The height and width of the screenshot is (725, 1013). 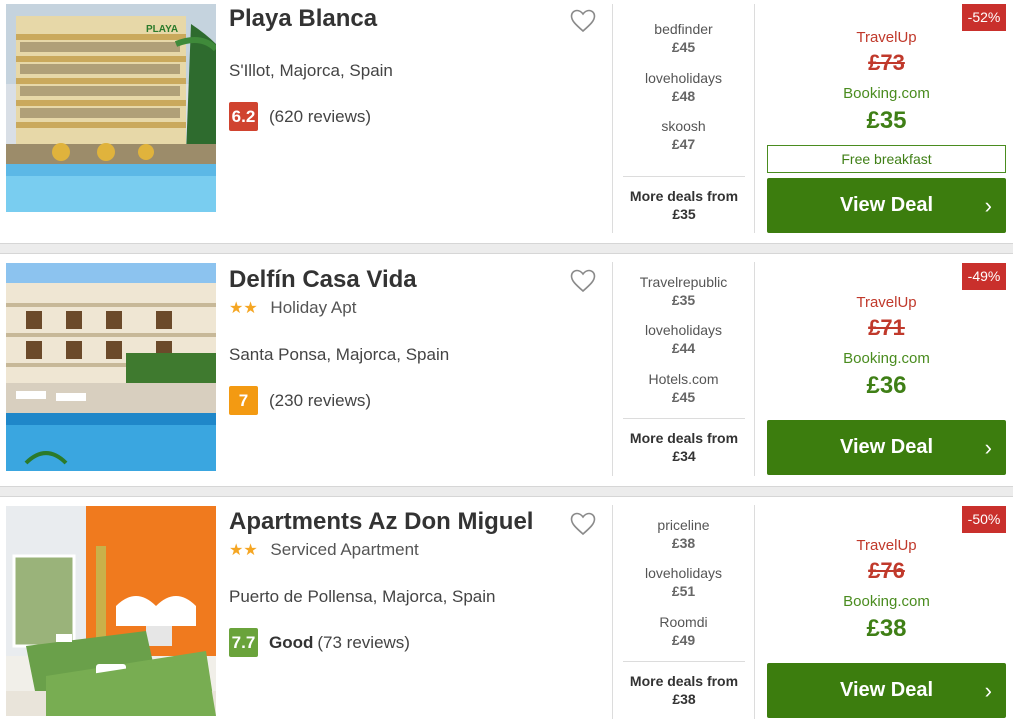 I want to click on rating-row: 6.2 (620 reviews), so click(x=300, y=116).